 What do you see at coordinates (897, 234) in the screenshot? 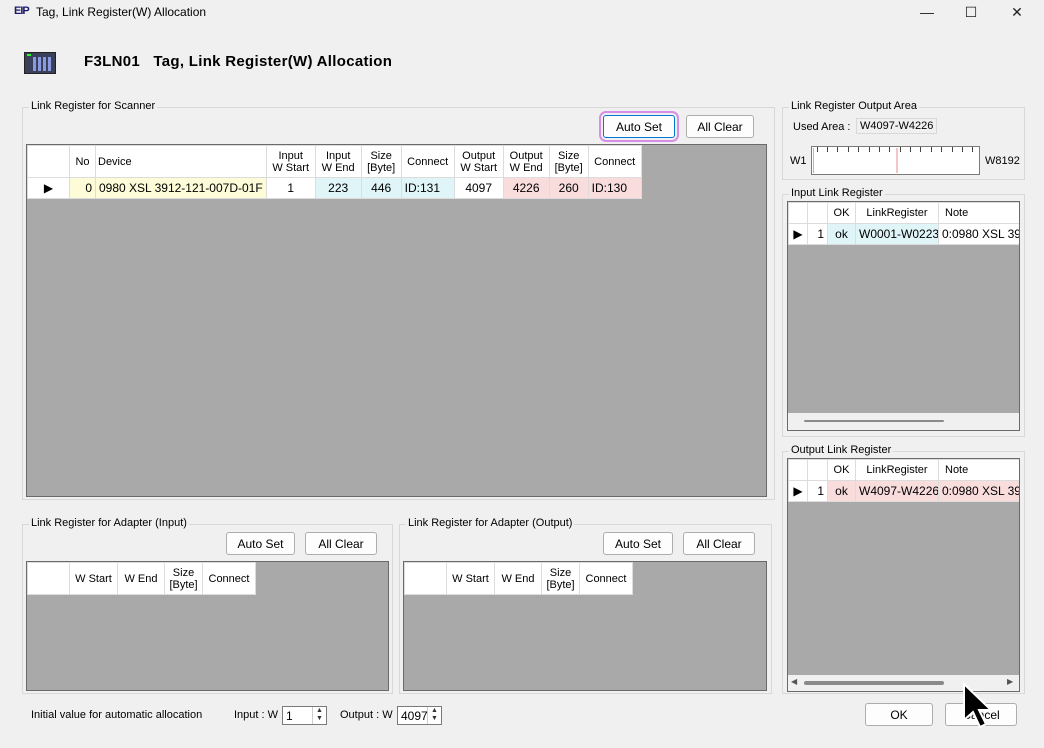
I see `cell-link-register: W0001-W0223` at bounding box center [897, 234].